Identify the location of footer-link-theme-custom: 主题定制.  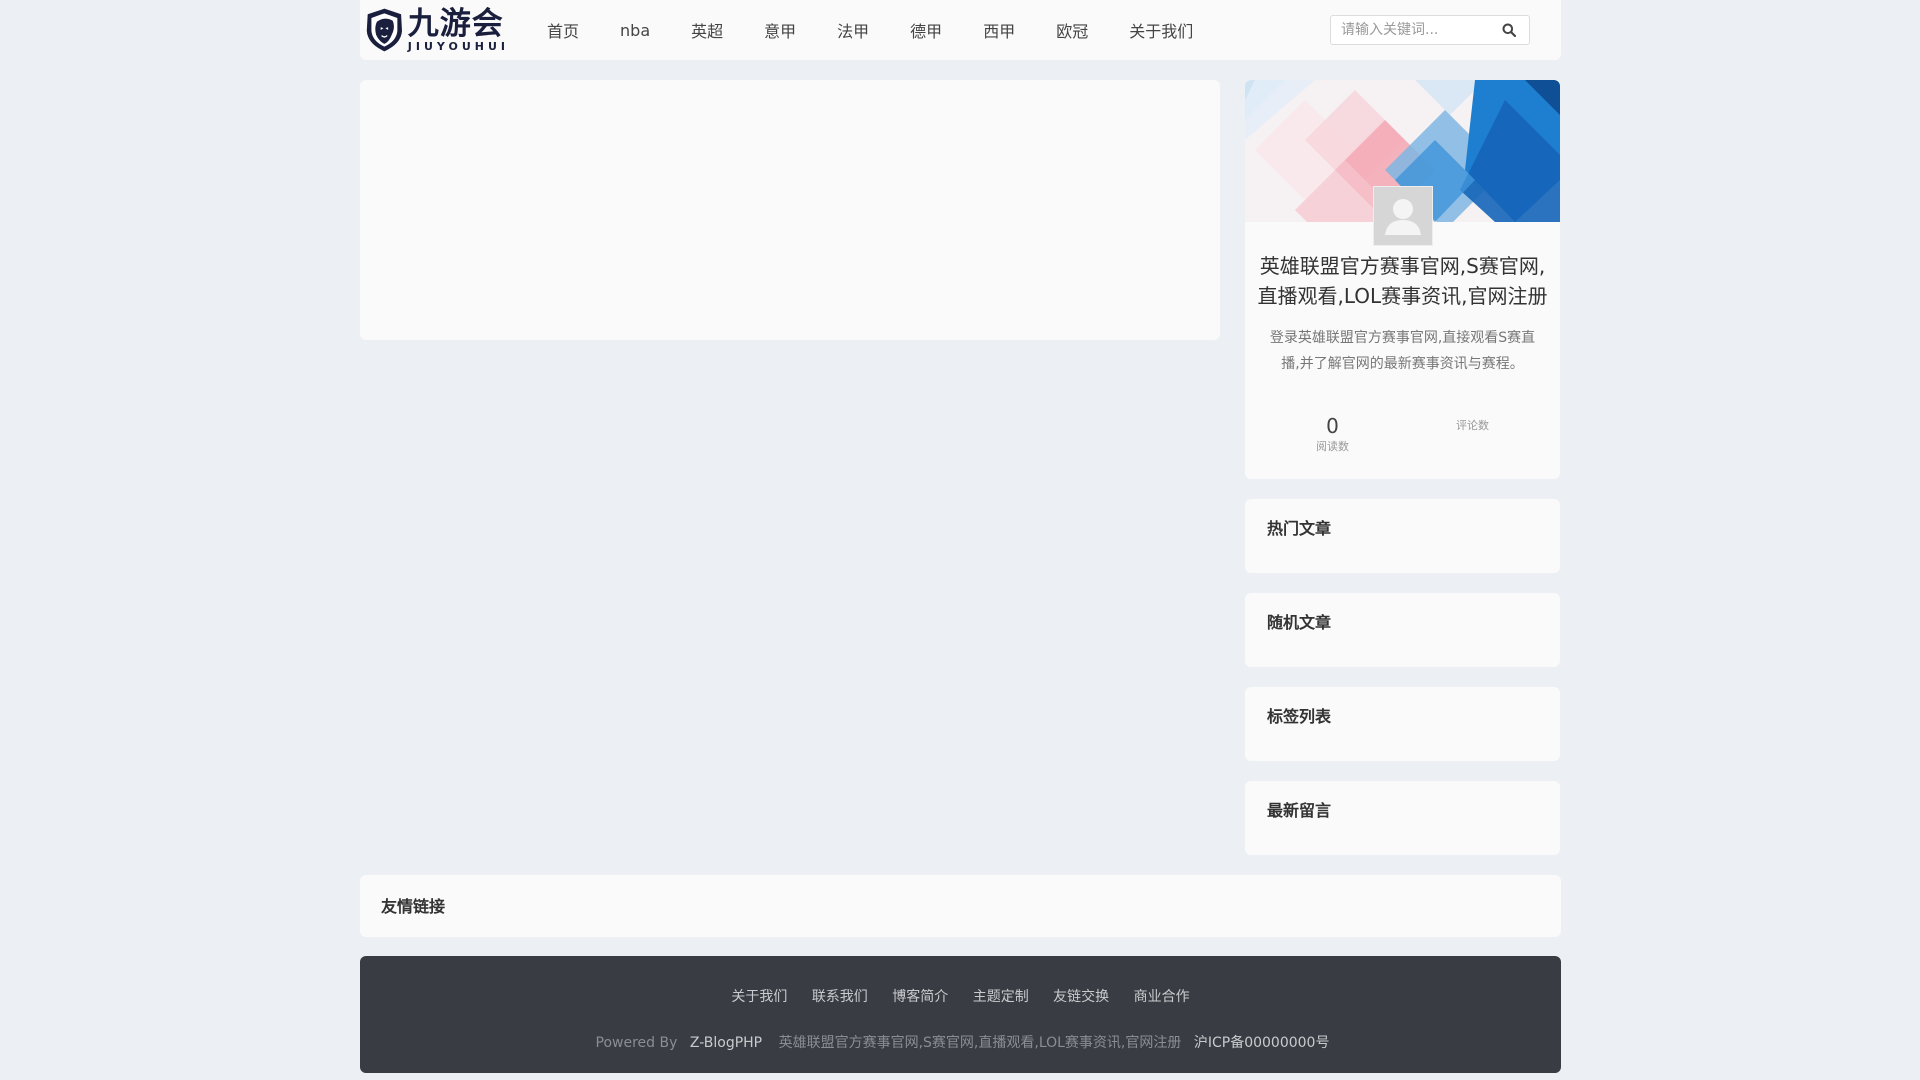
(1001, 997).